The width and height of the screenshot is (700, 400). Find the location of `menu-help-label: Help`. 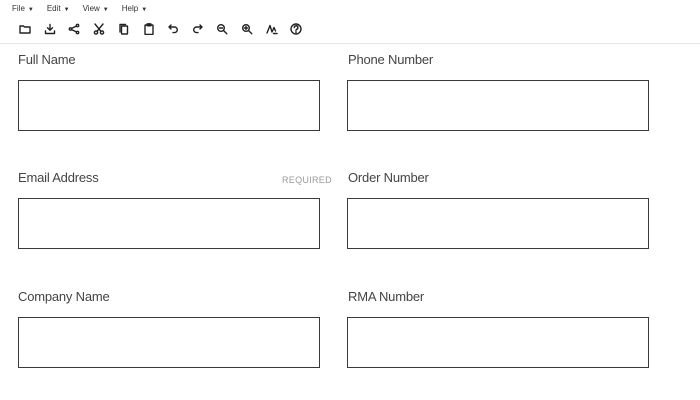

menu-help-label: Help is located at coordinates (130, 8).